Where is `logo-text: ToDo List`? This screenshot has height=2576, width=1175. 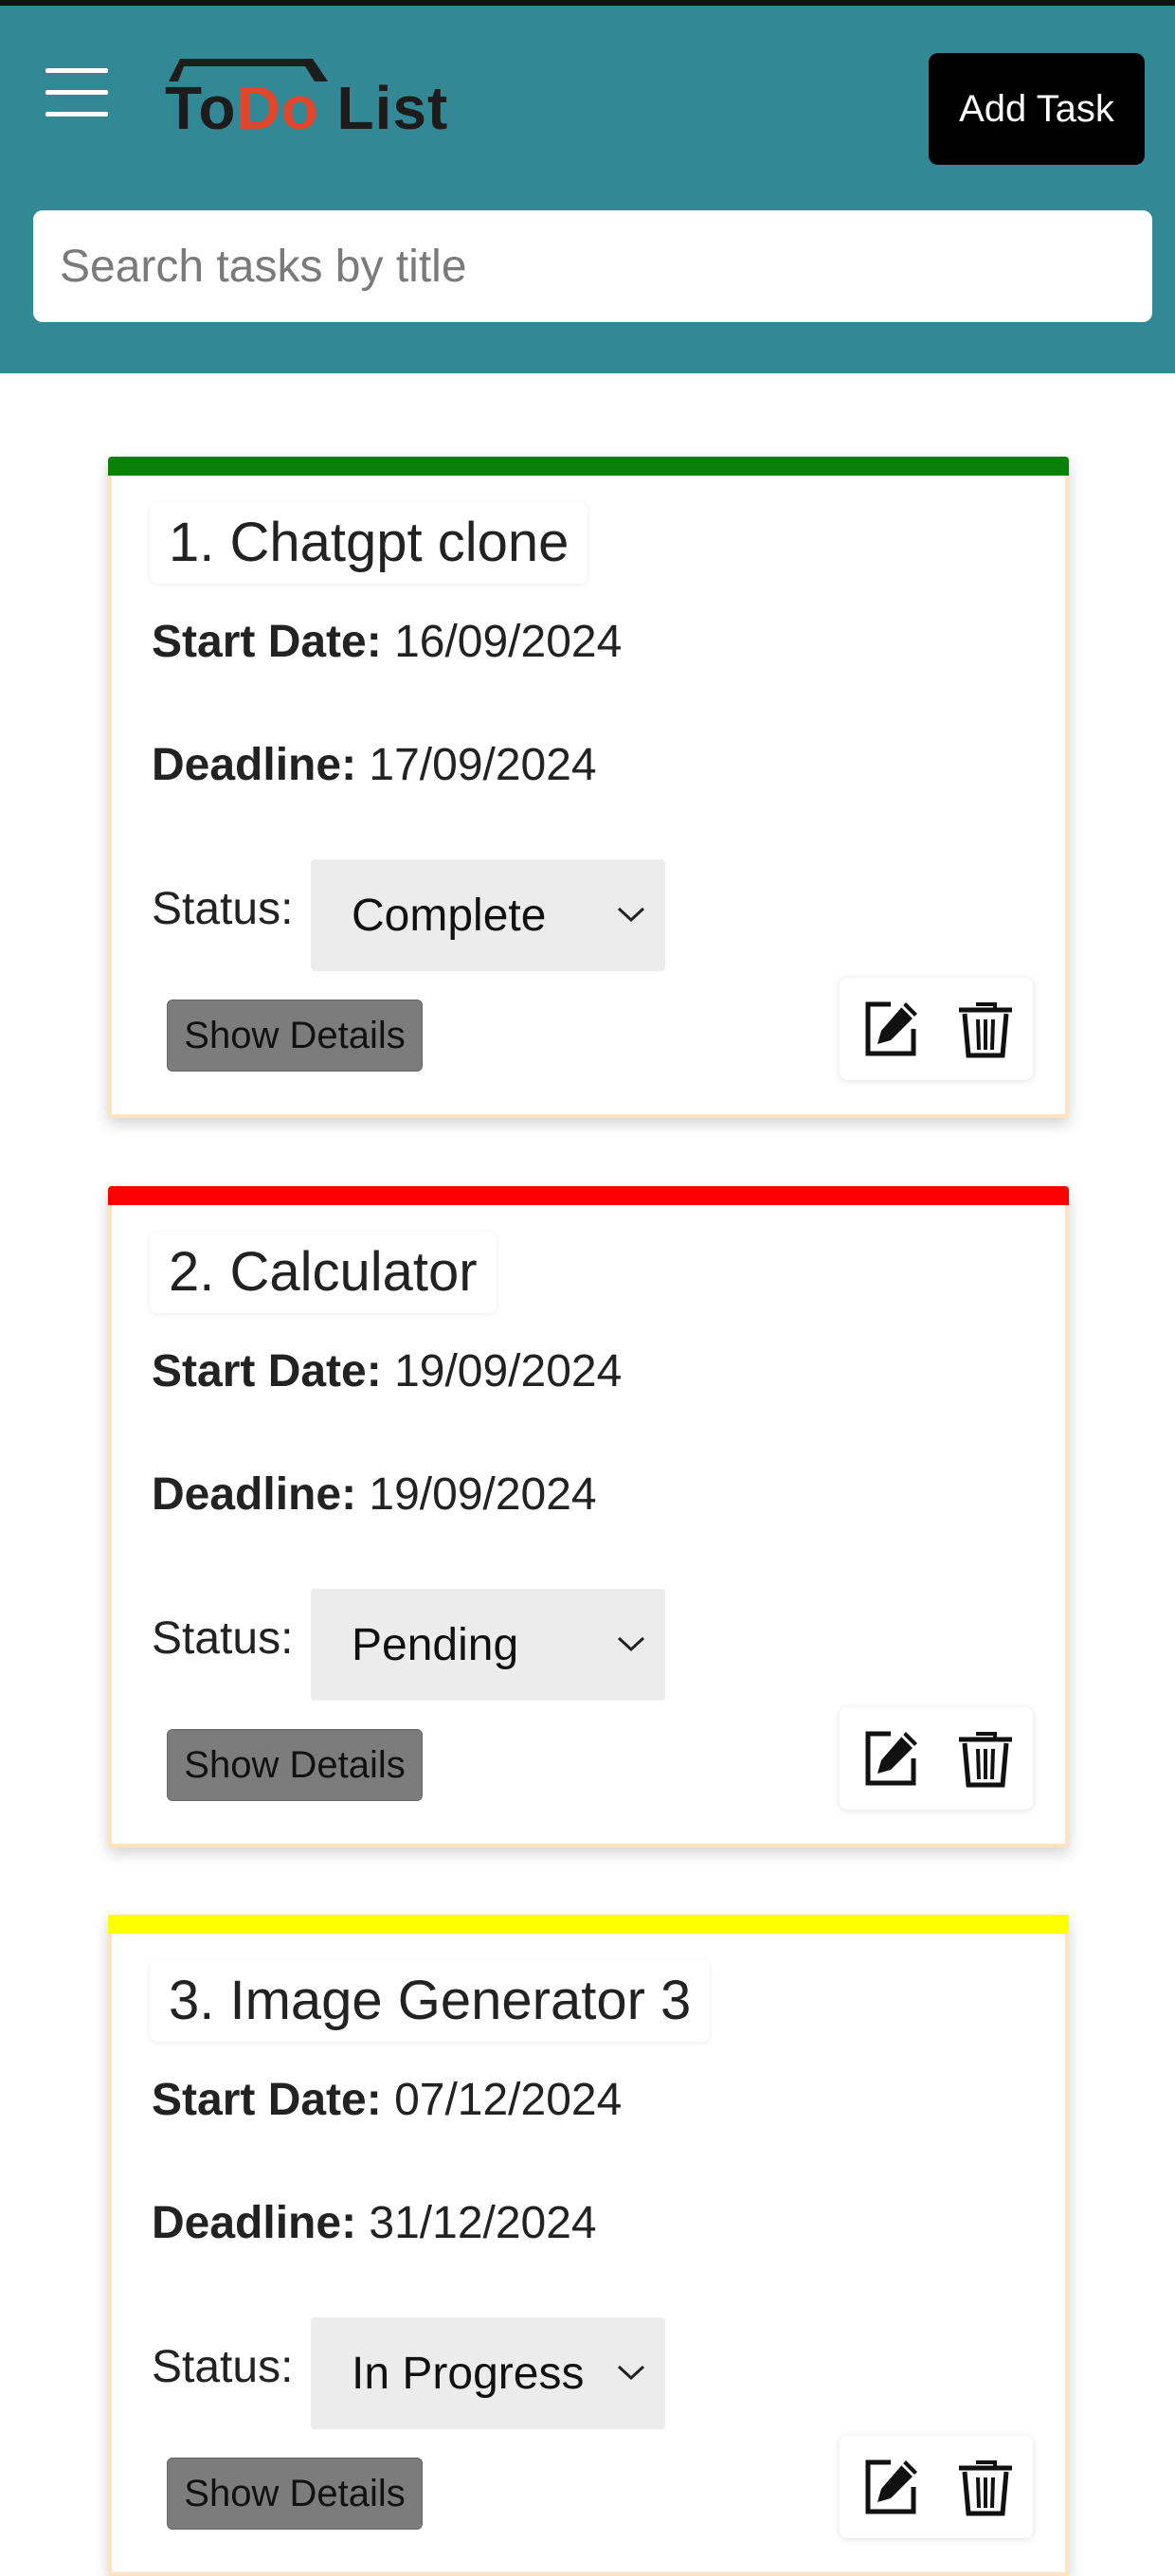 logo-text: ToDo List is located at coordinates (306, 108).